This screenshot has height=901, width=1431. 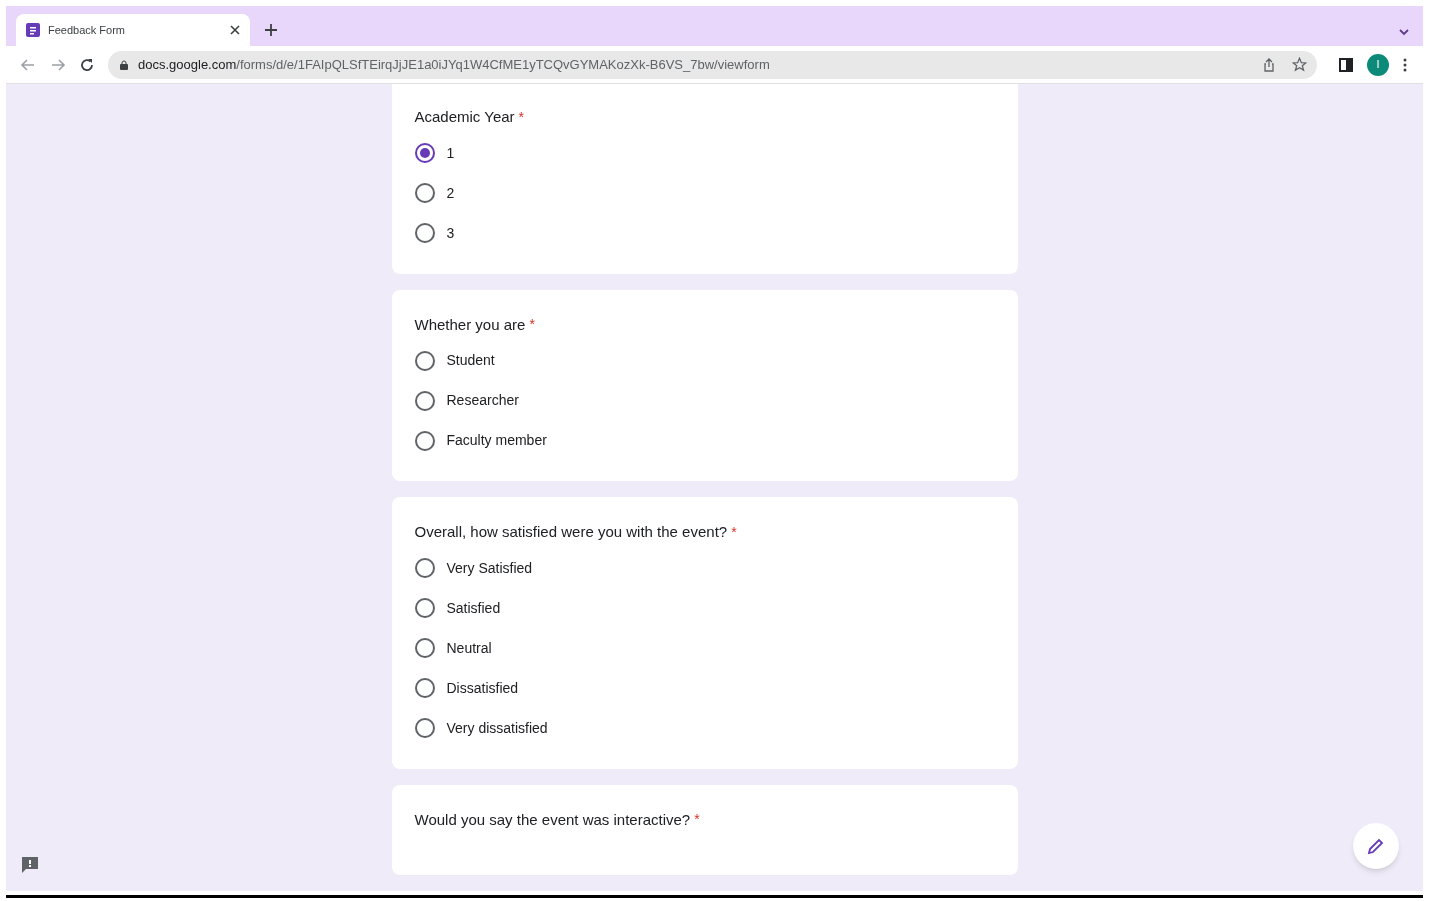 What do you see at coordinates (482, 400) in the screenshot?
I see `option-label: Researcher` at bounding box center [482, 400].